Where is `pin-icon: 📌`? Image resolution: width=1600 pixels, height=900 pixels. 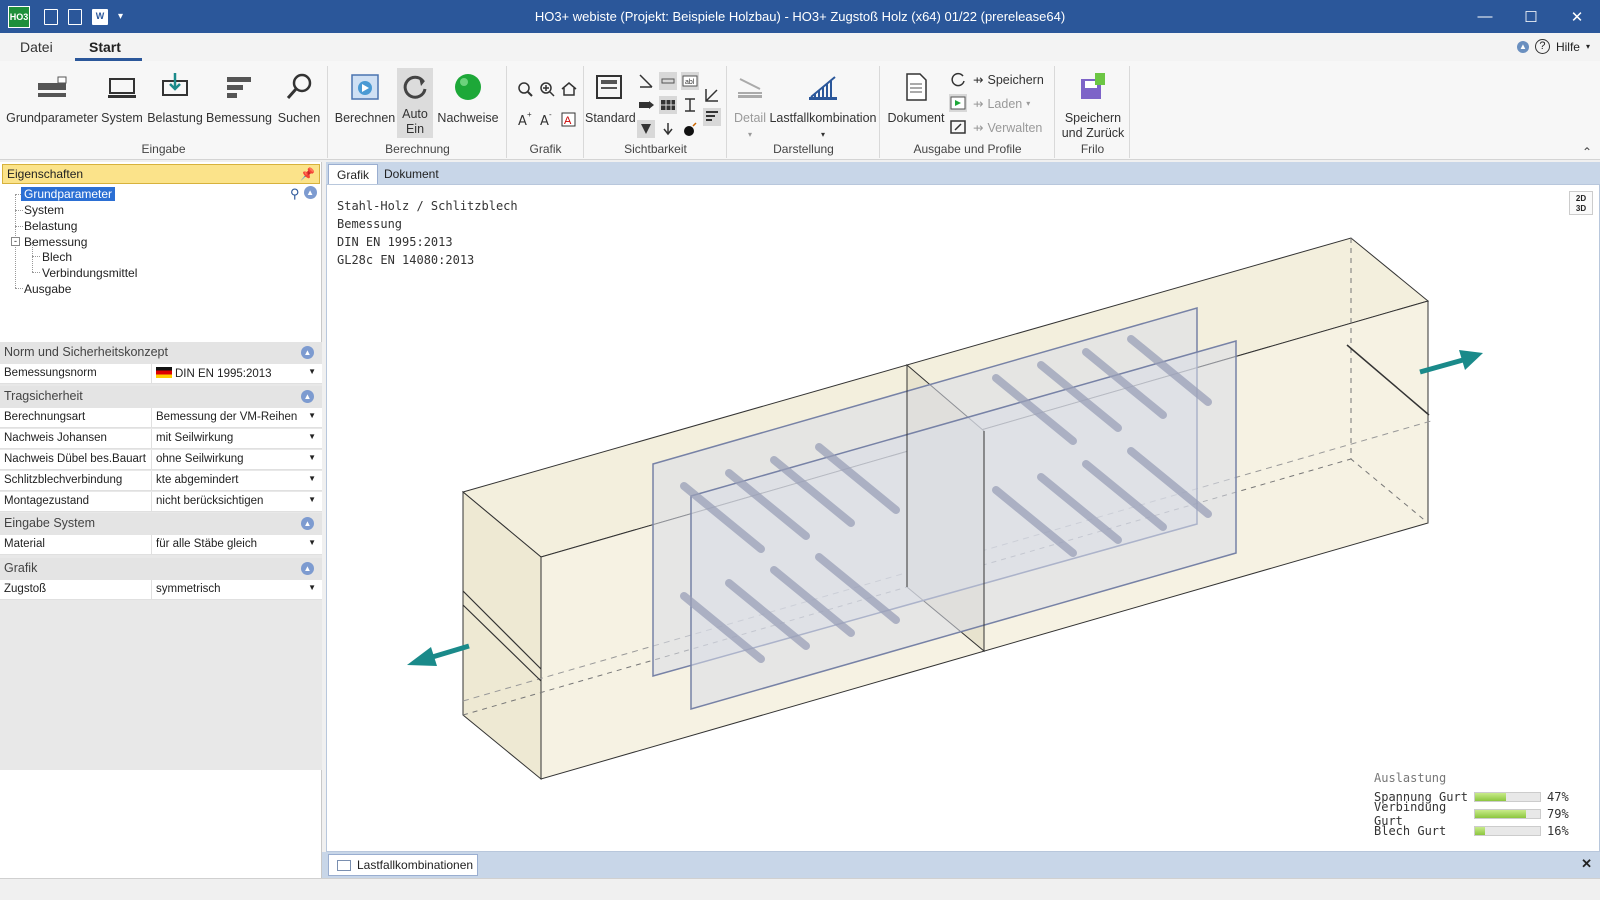
pin-icon: 📌 is located at coordinates (307, 174).